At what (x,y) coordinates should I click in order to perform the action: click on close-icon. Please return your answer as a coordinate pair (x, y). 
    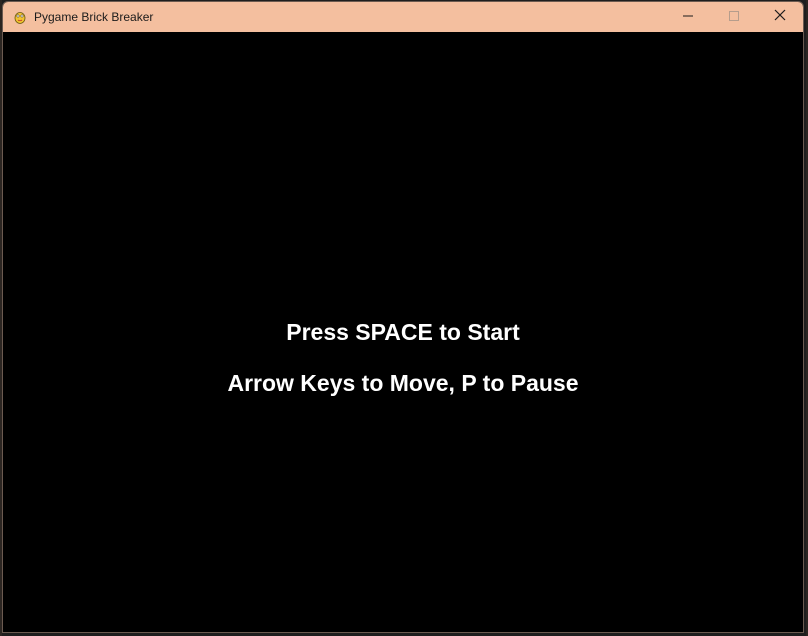
    Looking at the image, I should click on (780, 17).